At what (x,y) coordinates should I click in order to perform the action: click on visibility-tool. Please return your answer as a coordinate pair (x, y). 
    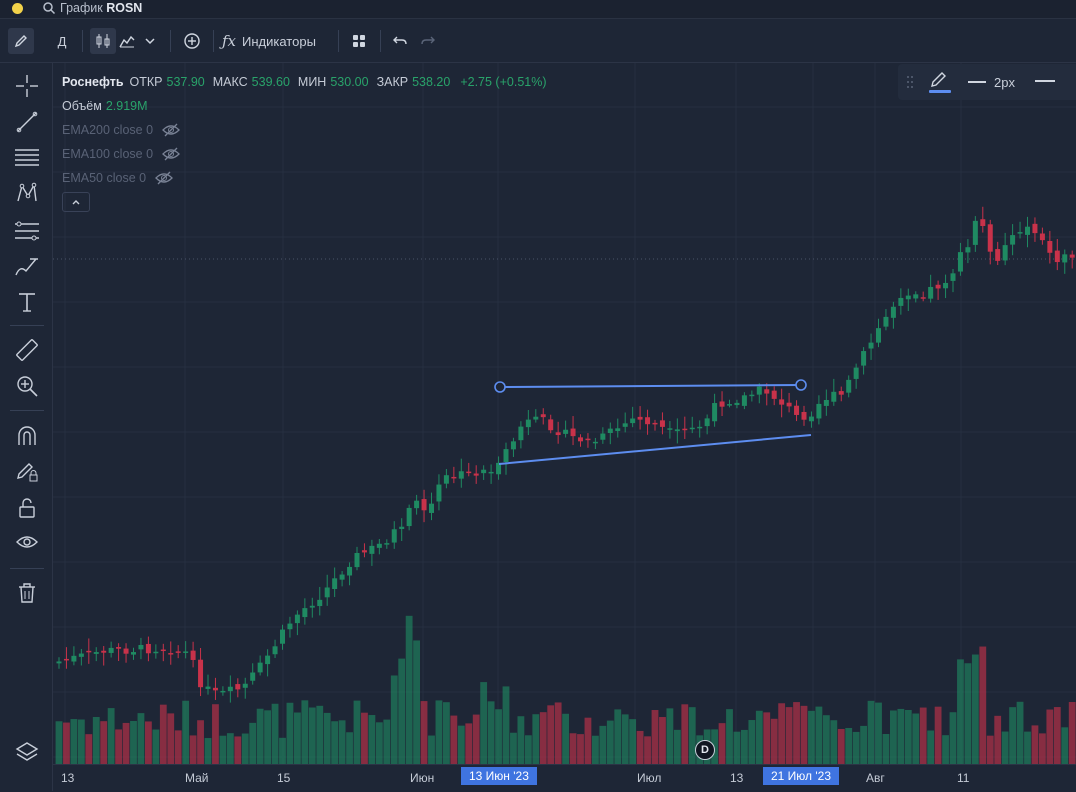
    Looking at the image, I should click on (27, 543).